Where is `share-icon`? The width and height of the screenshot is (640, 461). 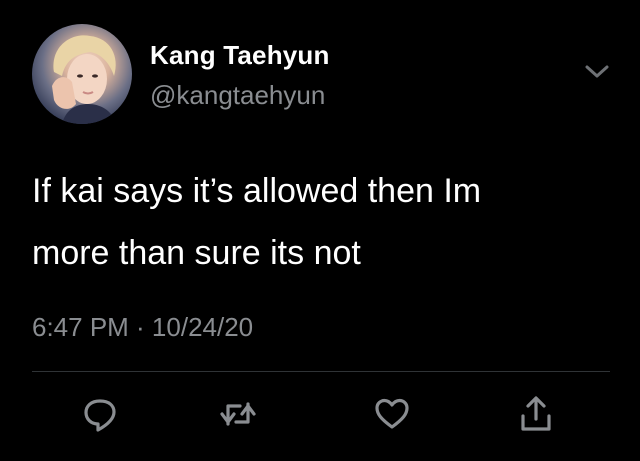
share-icon is located at coordinates (536, 413).